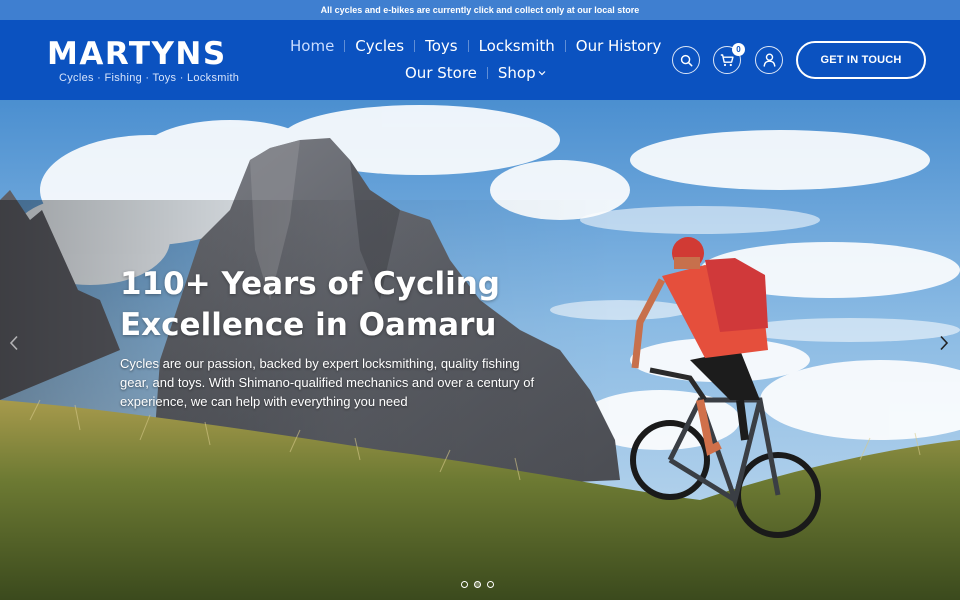 The height and width of the screenshot is (600, 960). I want to click on chevron-down-icon, so click(542, 73).